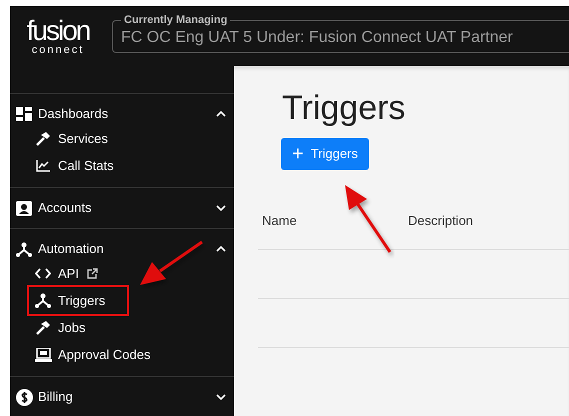  What do you see at coordinates (325, 154) in the screenshot?
I see `add-triggers-button: + Triggers` at bounding box center [325, 154].